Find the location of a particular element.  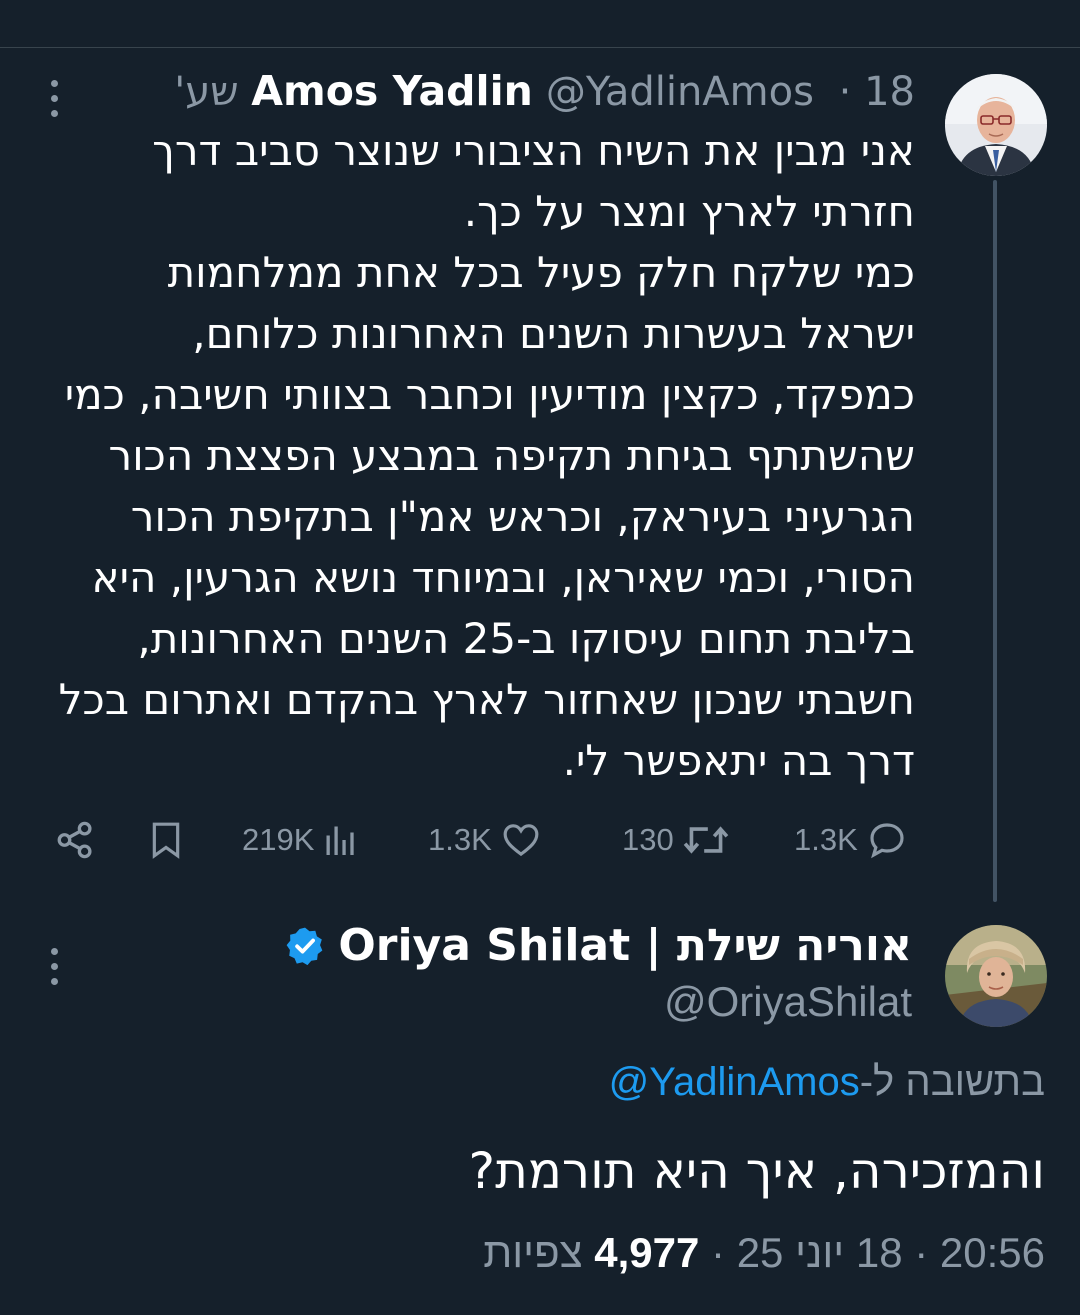

views-button: 219K is located at coordinates (300, 840).